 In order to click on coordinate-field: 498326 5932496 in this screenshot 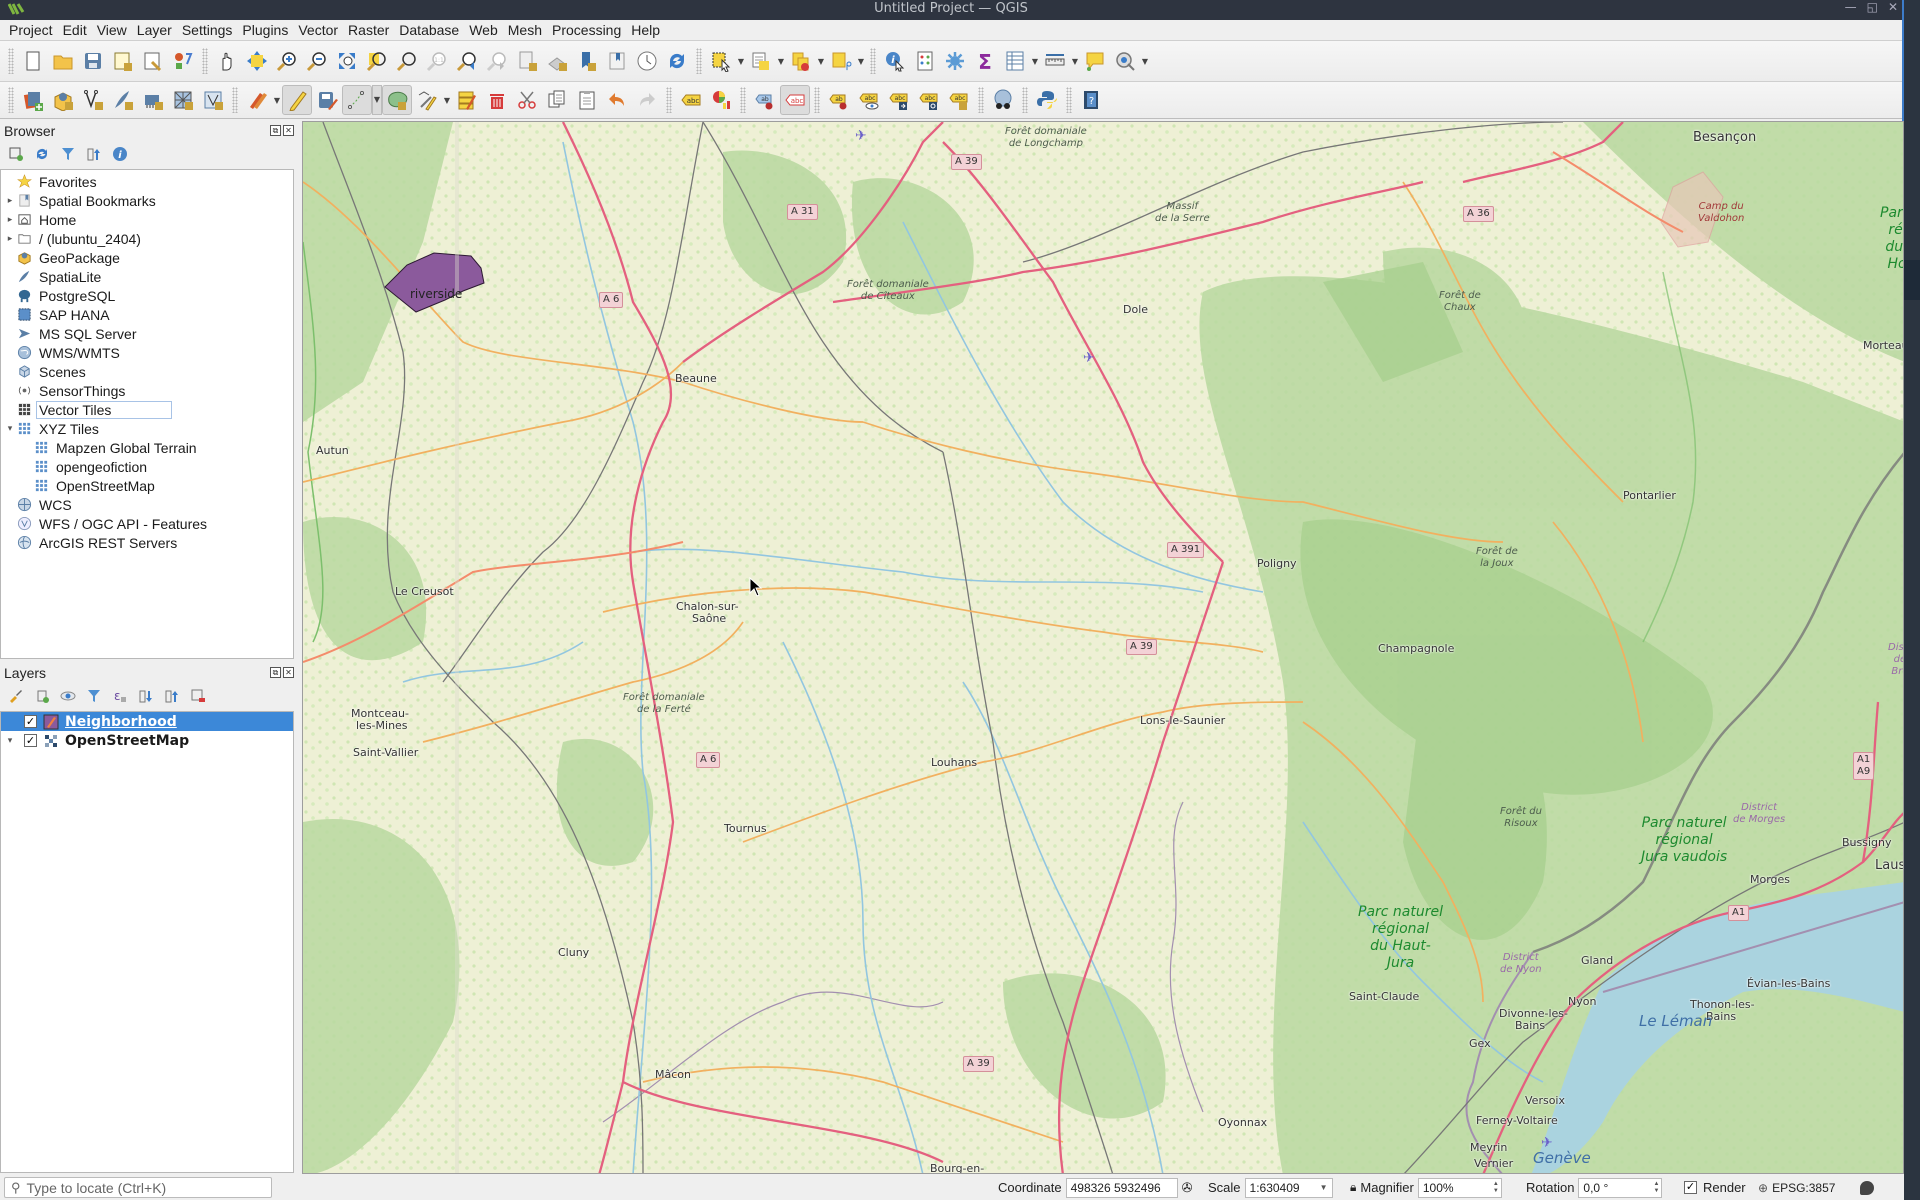, I will do `click(1121, 1187)`.